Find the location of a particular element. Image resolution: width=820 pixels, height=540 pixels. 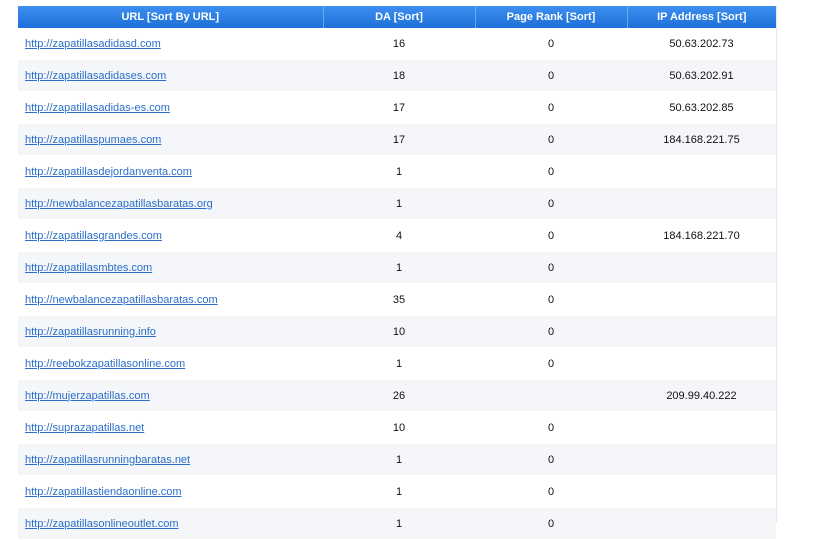

sort-by-url-header: URL [Sort By URL] is located at coordinates (171, 17).